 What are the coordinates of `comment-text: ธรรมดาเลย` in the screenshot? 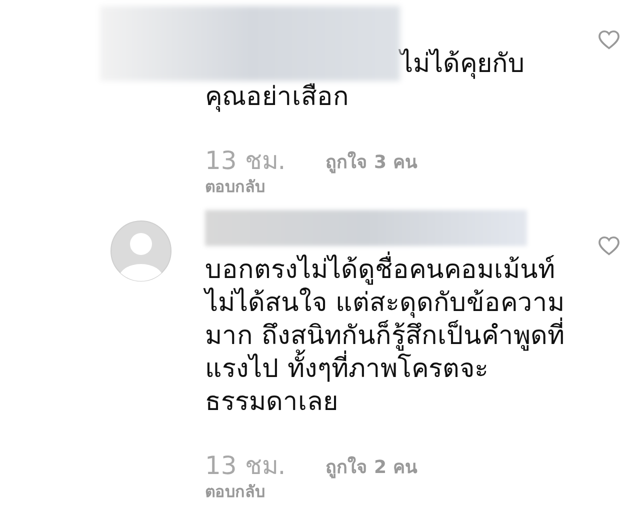 It's located at (272, 402).